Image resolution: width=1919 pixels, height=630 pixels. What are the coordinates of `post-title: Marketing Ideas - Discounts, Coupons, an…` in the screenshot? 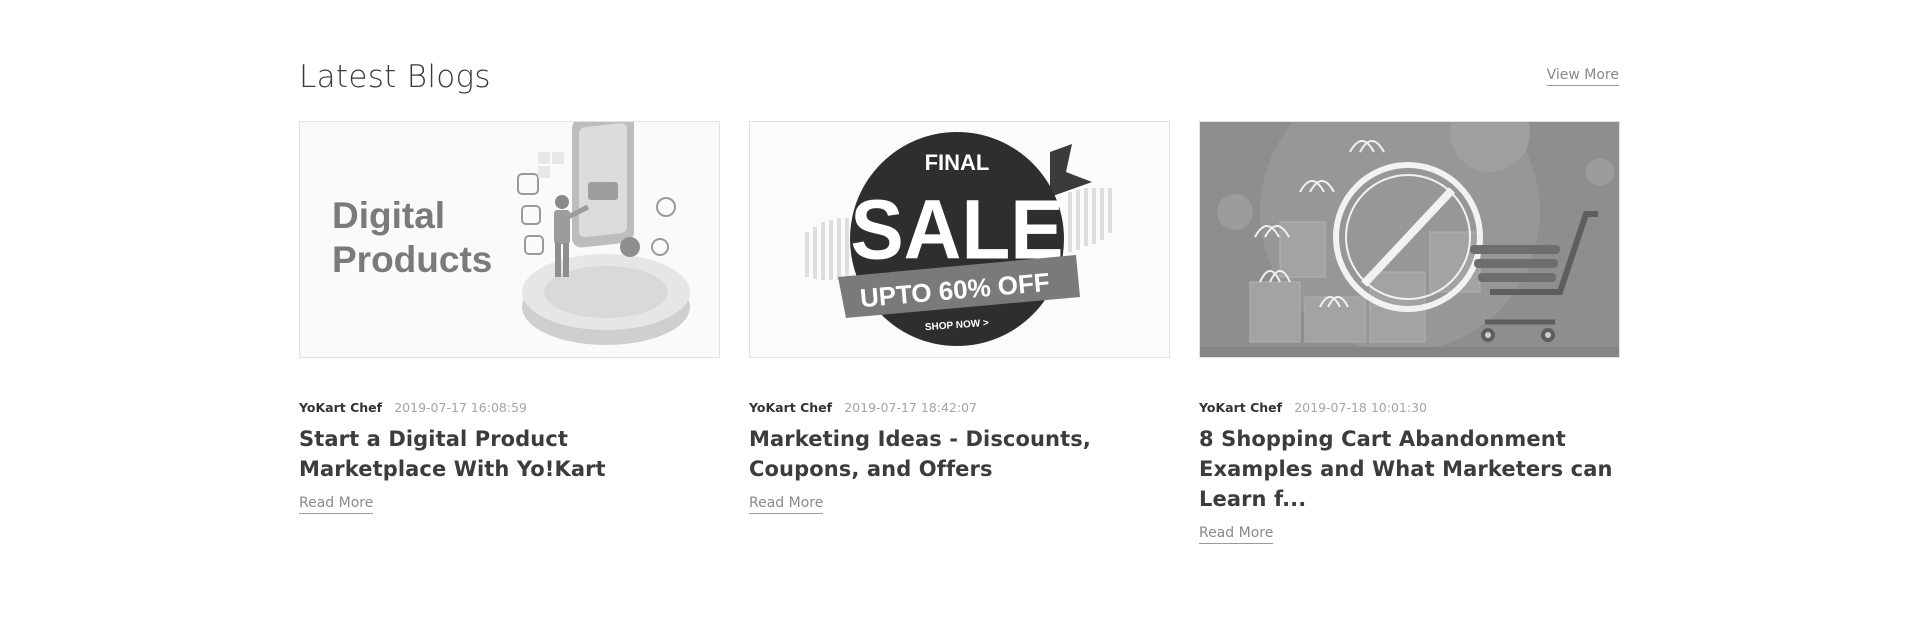 It's located at (959, 454).